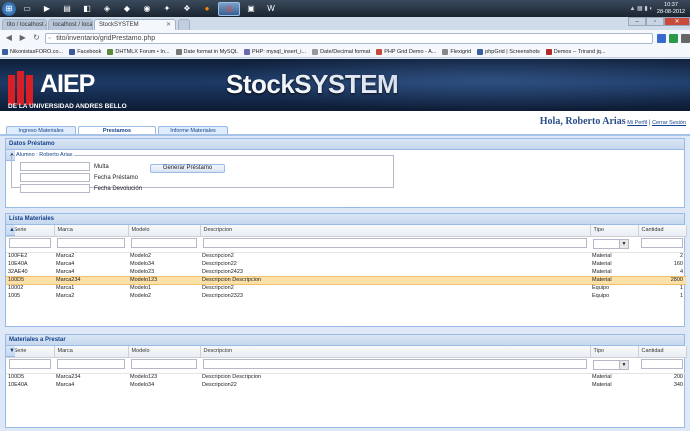 This screenshot has width=690, height=431. I want to click on bookmark-item: Flexigrid, so click(456, 51).